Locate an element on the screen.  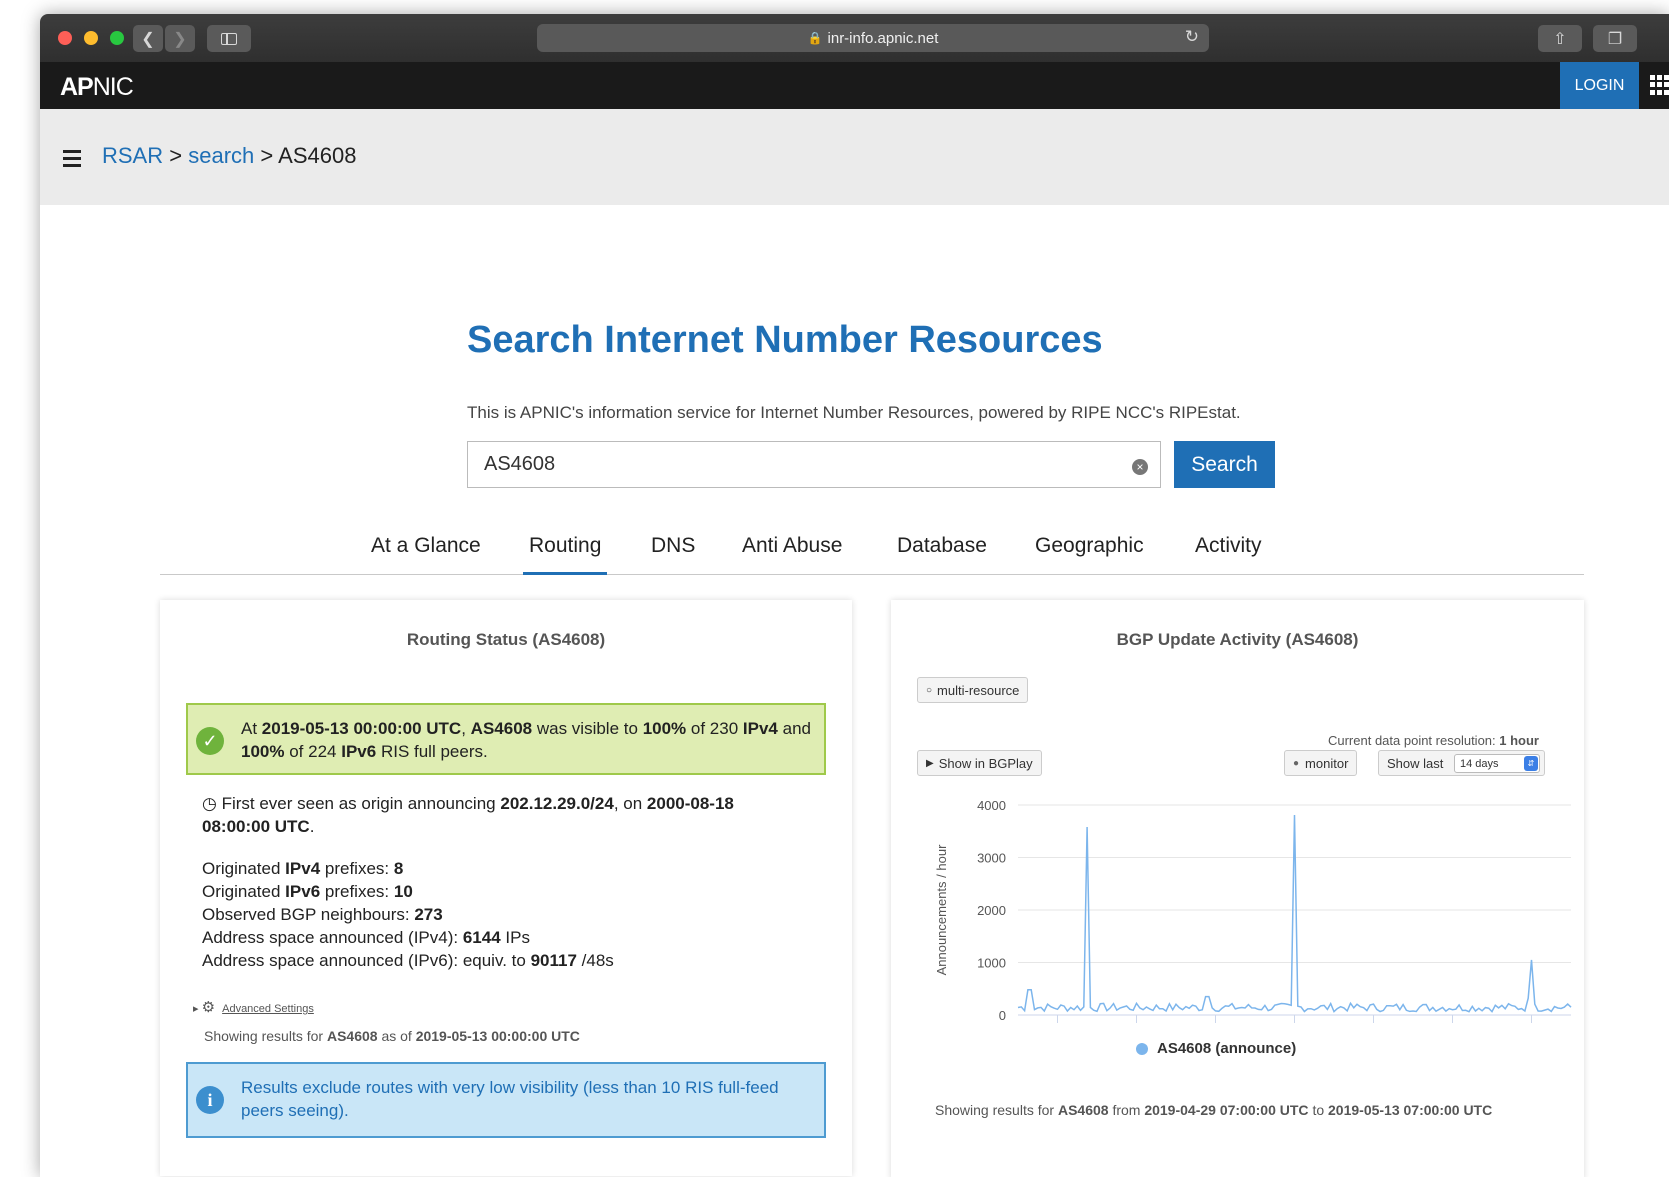
play-icon: ▶ is located at coordinates (930, 763).